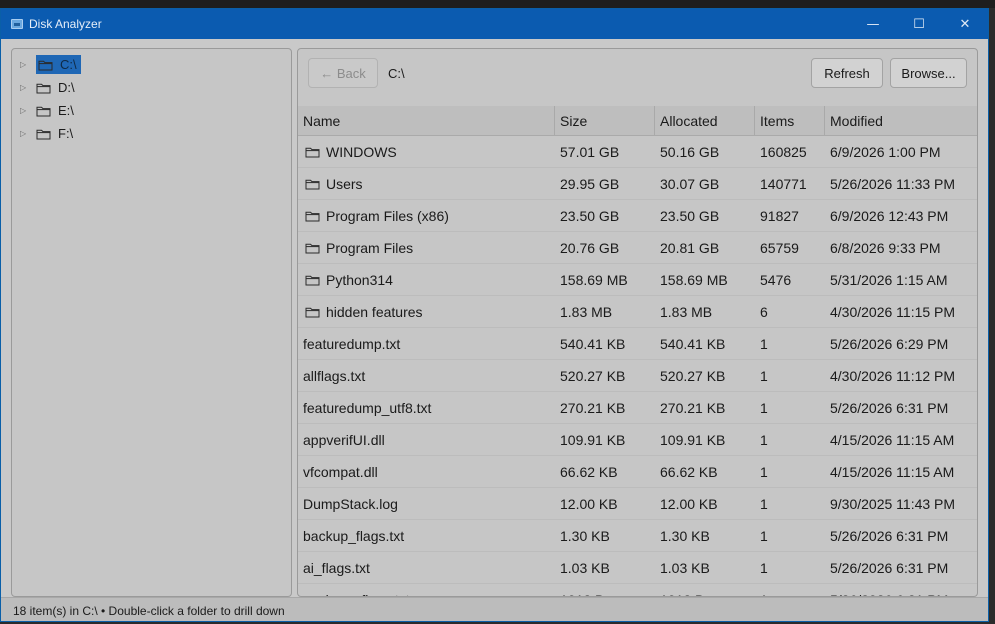 Image resolution: width=995 pixels, height=624 pixels. Describe the element at coordinates (66, 110) in the screenshot. I see `tree-item-label: E:\` at that location.